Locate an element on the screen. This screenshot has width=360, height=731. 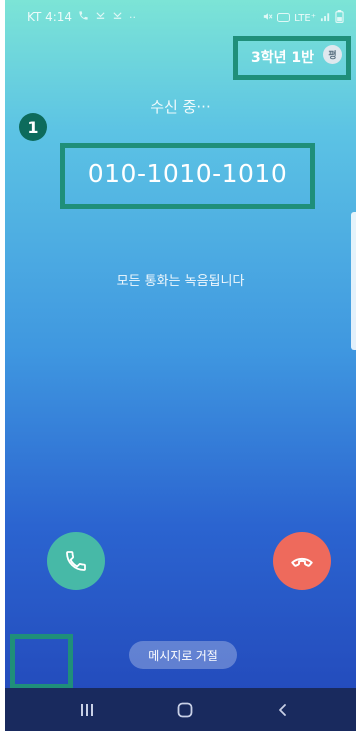
back-icon is located at coordinates (282, 709).